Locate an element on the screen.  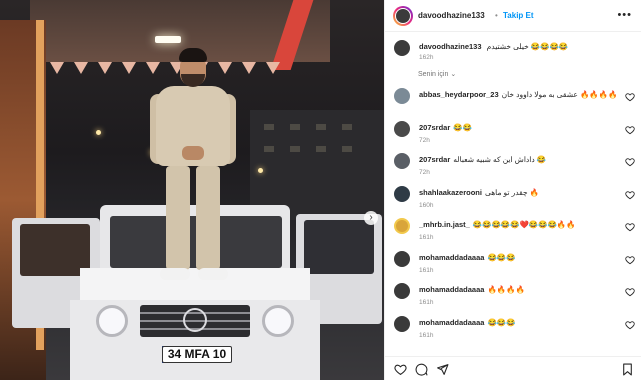
comment-row: _mhrb.in.jast_ 😂😂😂😂😂❤️😂😂😂🔥🔥 161h is located at coordinates (513, 234).